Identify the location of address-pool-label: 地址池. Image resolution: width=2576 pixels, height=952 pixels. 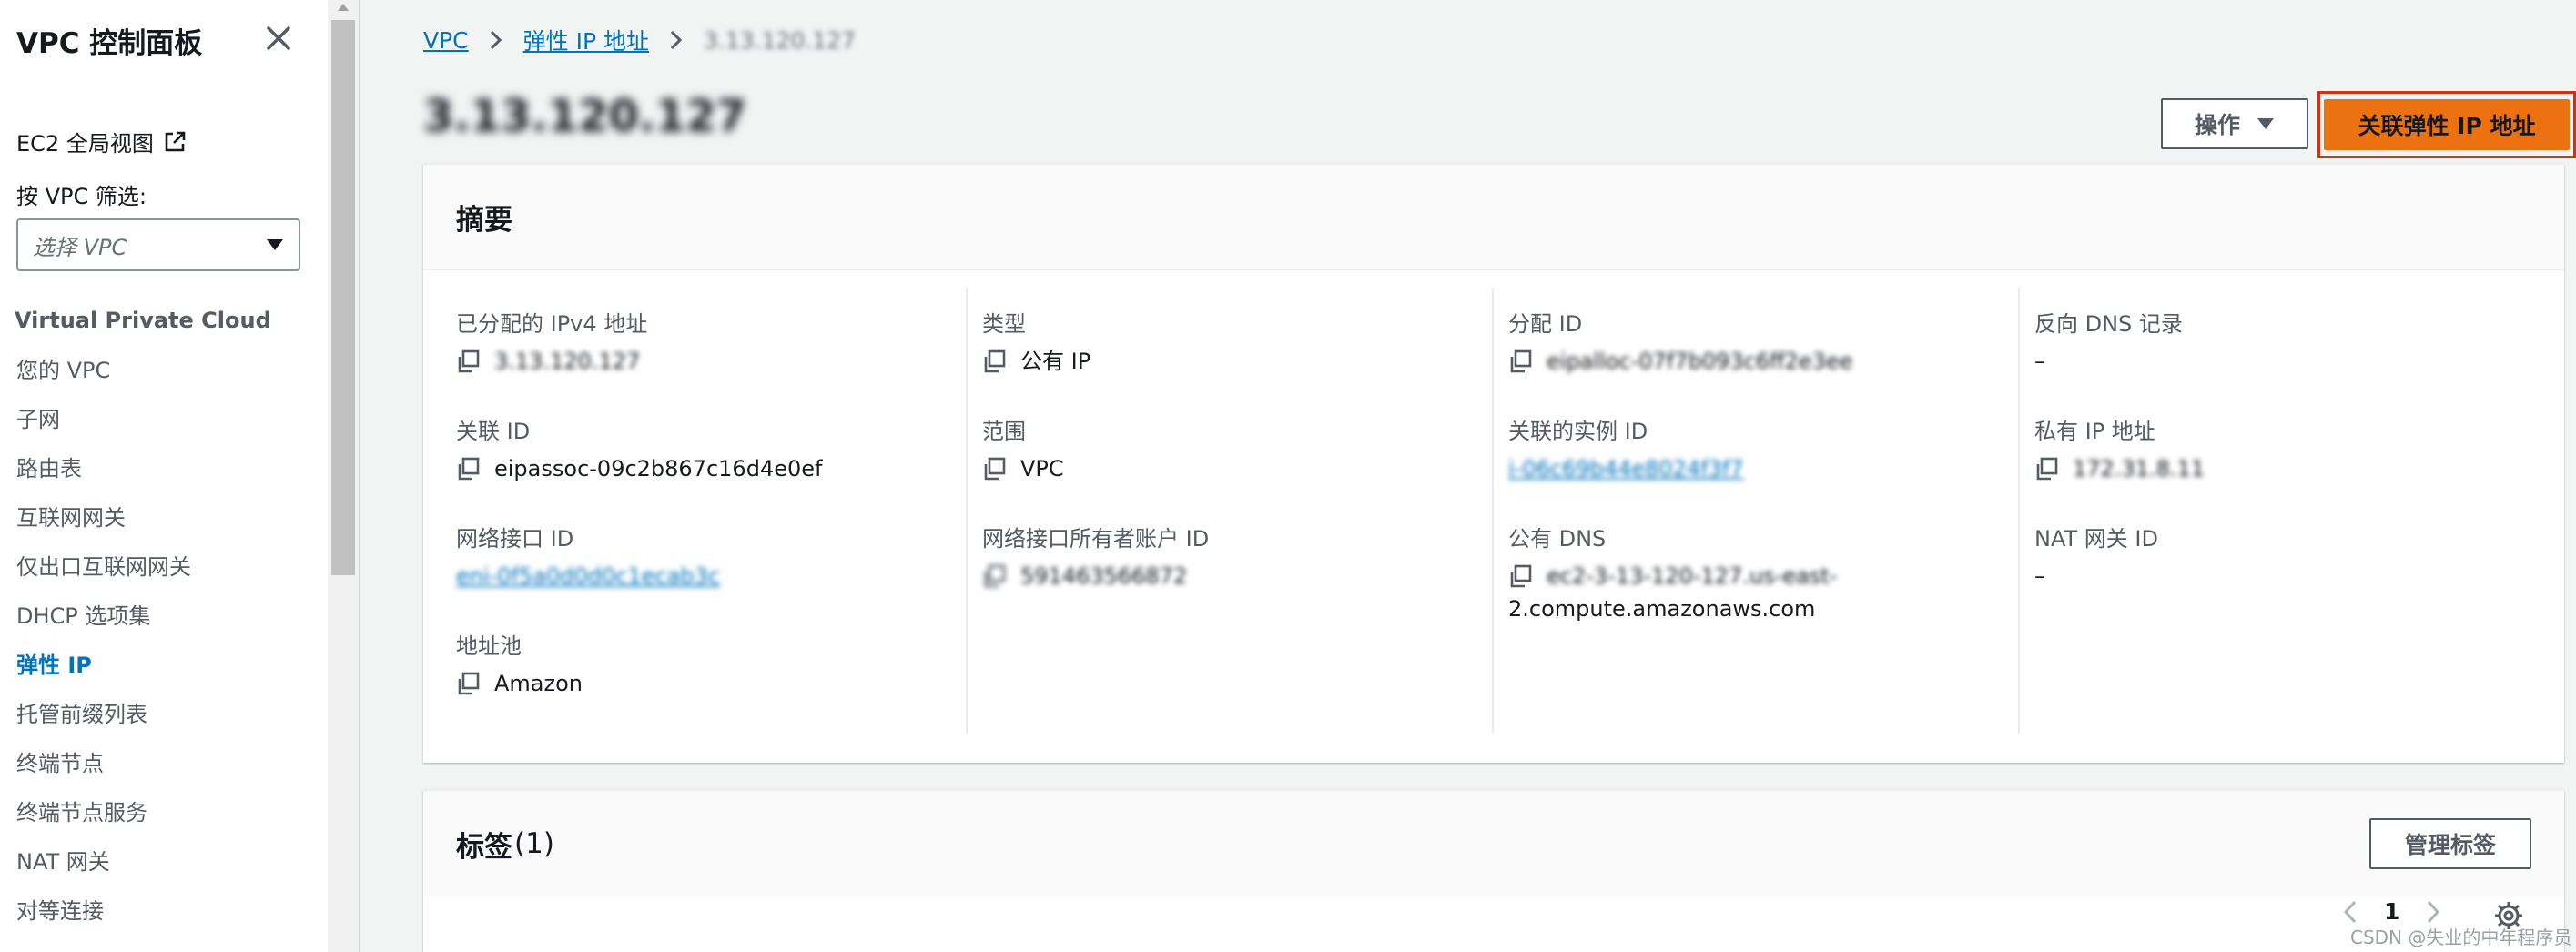
(489, 646).